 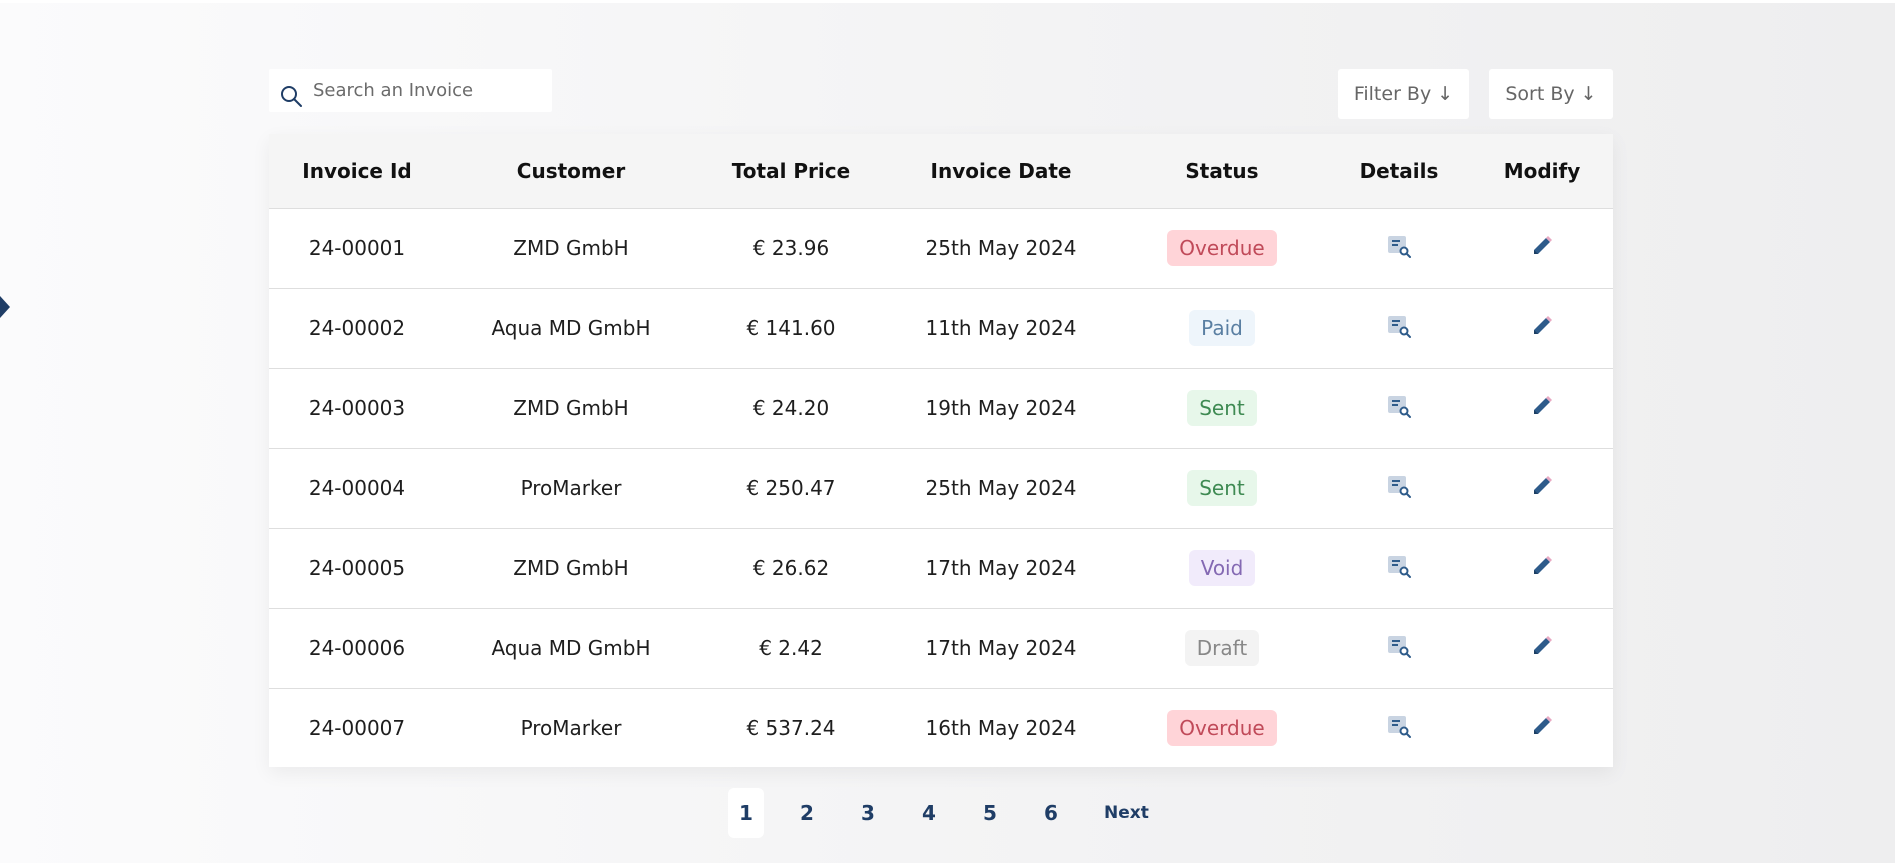 I want to click on search-input, so click(x=423, y=90).